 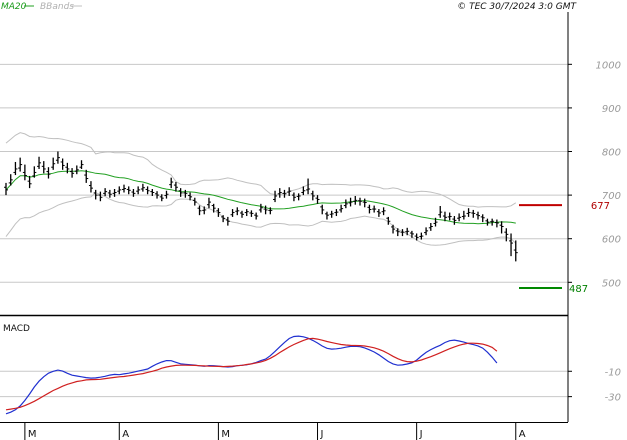 What do you see at coordinates (57, 7) in the screenshot?
I see `legend-bbands: BBands` at bounding box center [57, 7].